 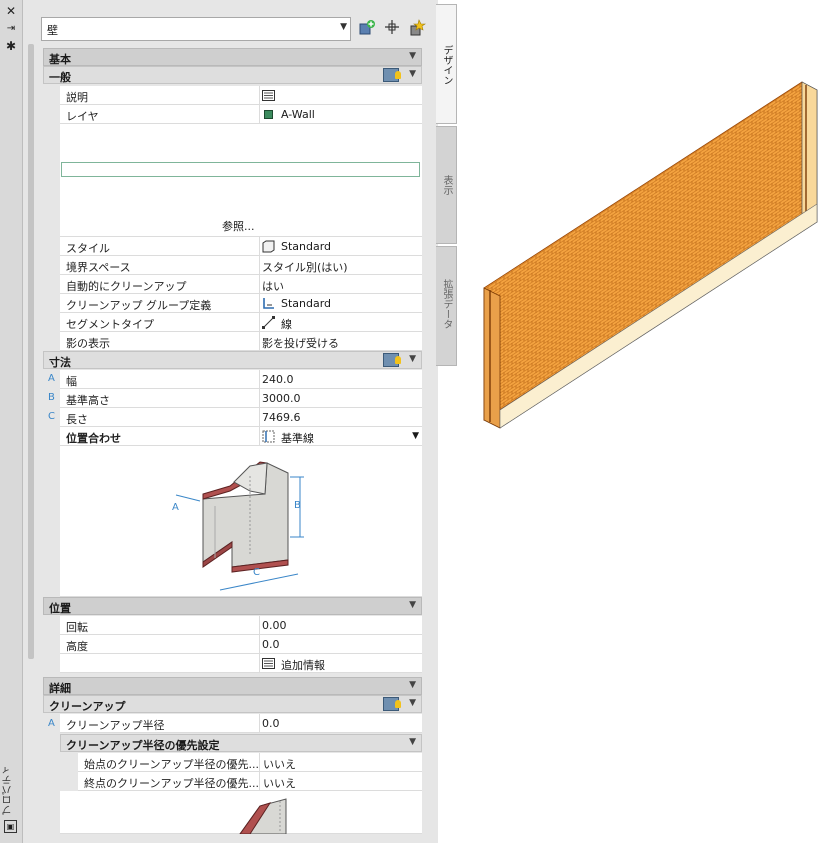 What do you see at coordinates (232, 606) in the screenshot?
I see `section-location: 位置 ▼` at bounding box center [232, 606].